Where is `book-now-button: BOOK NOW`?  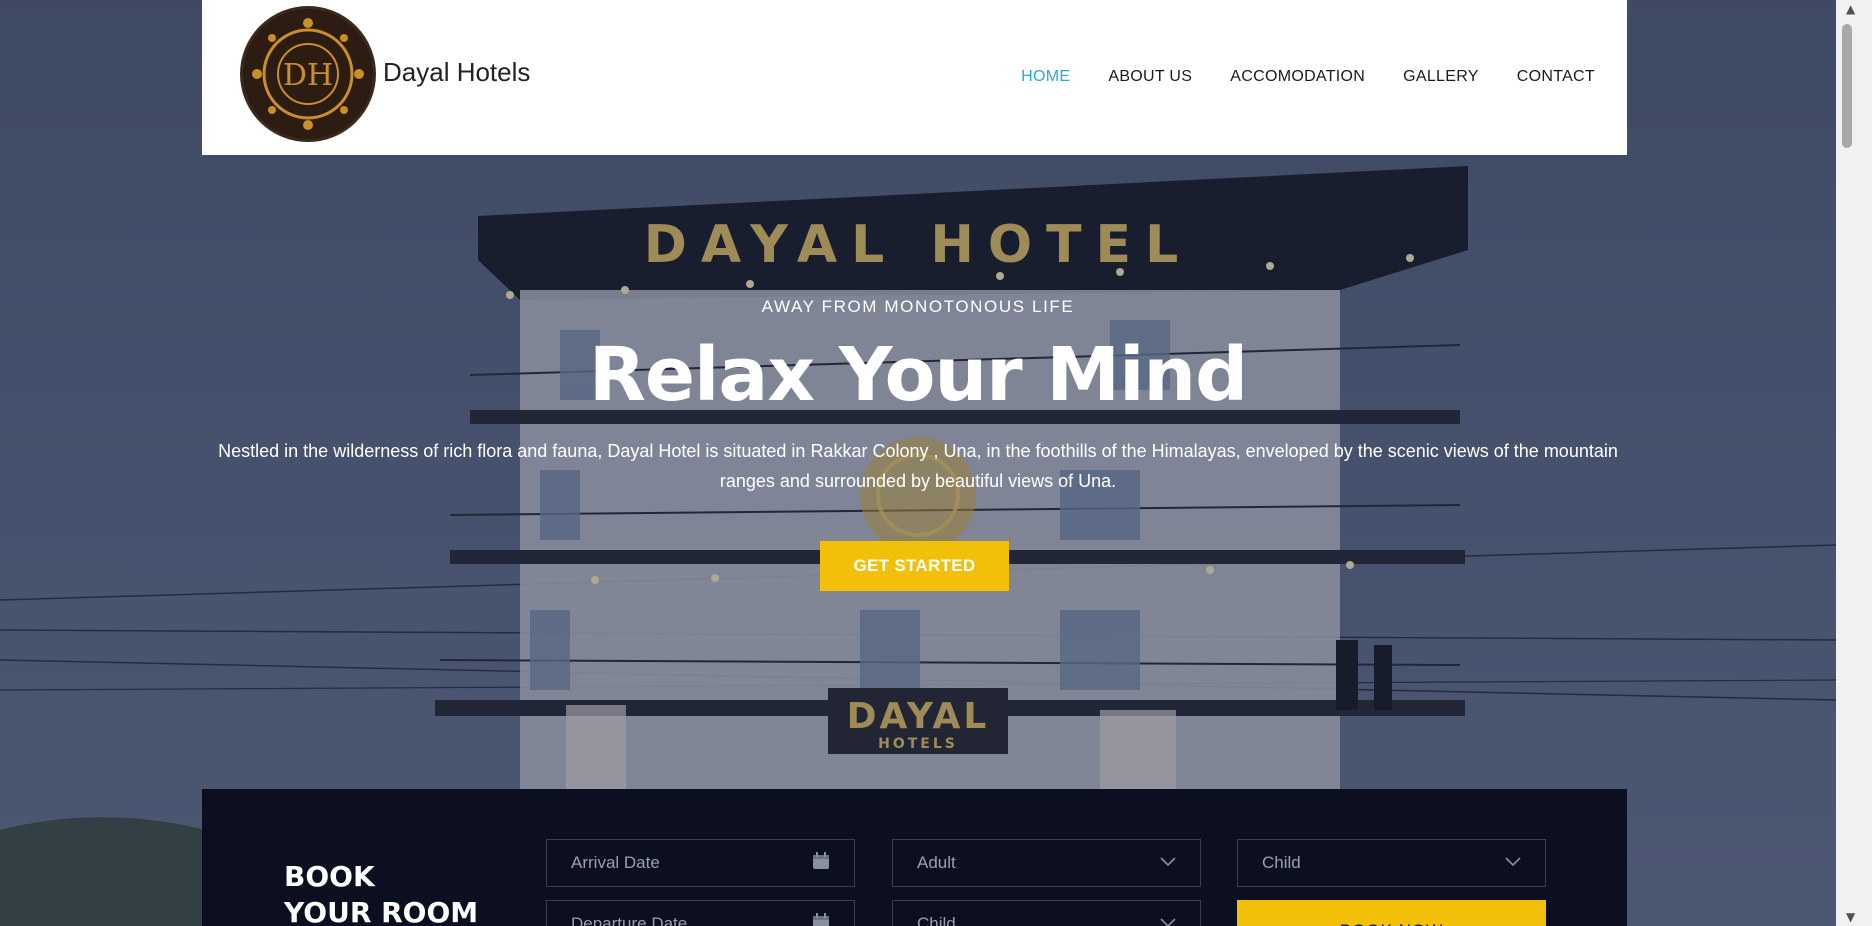 book-now-button: BOOK NOW is located at coordinates (1391, 913).